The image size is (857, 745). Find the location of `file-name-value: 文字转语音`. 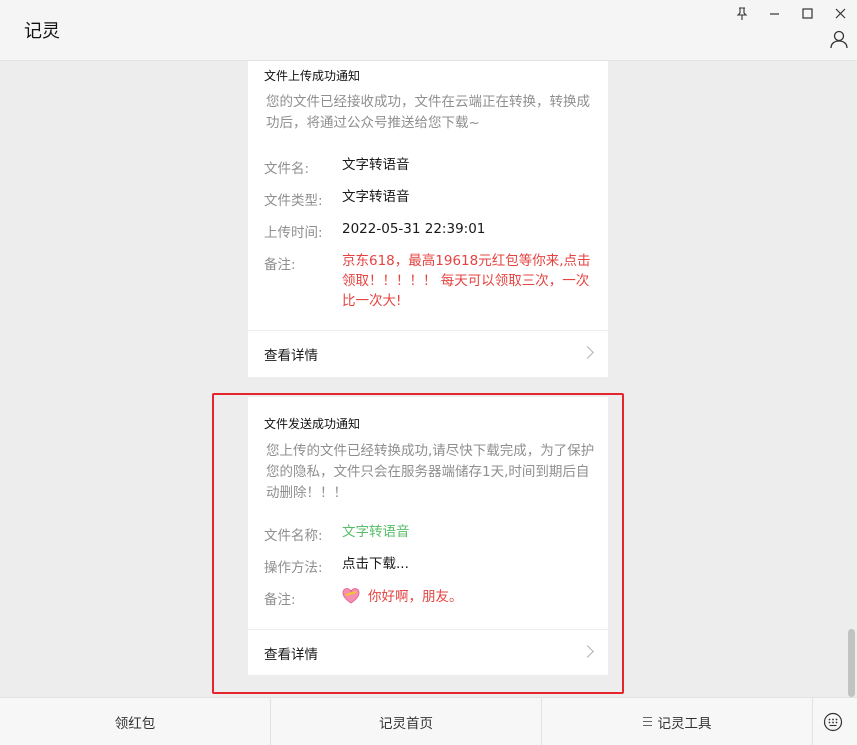

file-name-value: 文字转语音 is located at coordinates (376, 165).